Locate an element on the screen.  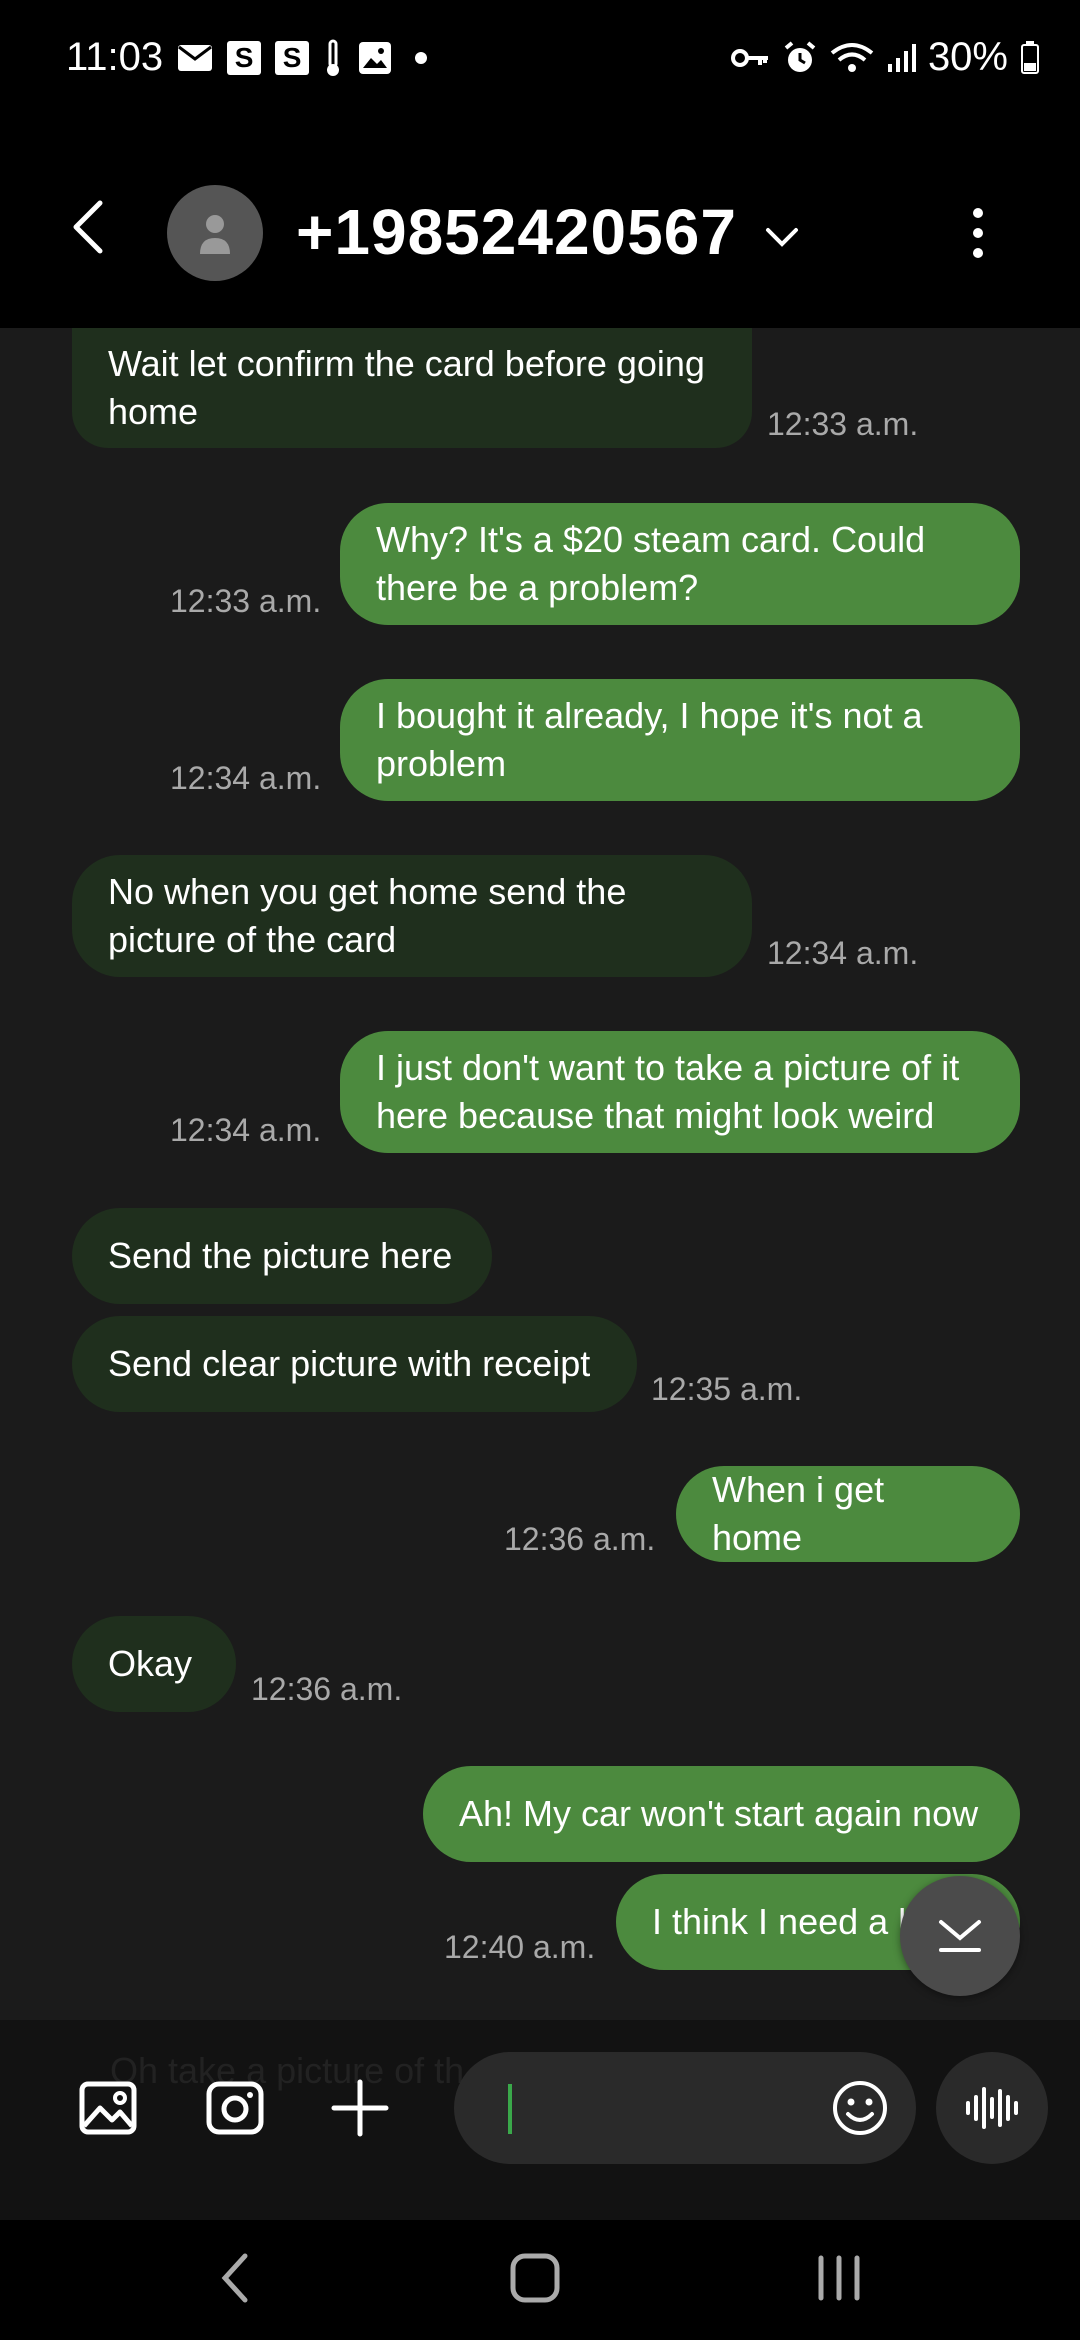
conversation-header: +19852420567 is located at coordinates (540, 221).